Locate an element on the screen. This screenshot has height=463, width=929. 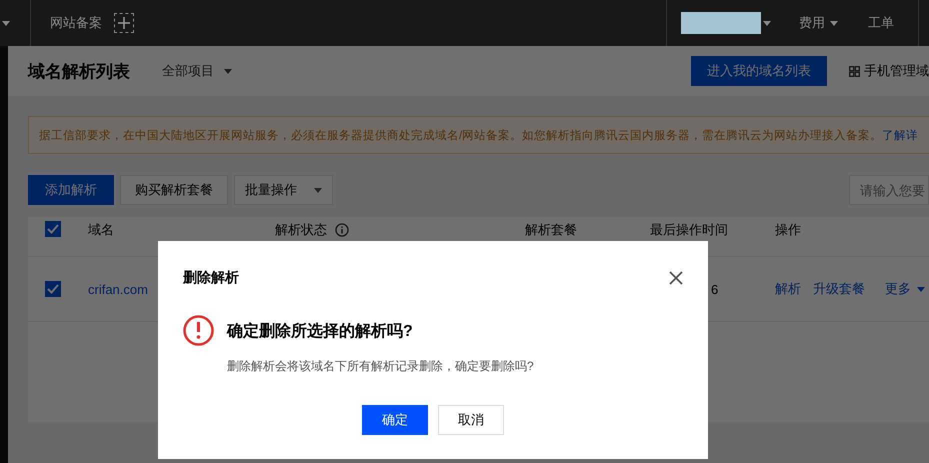
action-link: 升级套餐 is located at coordinates (839, 289).